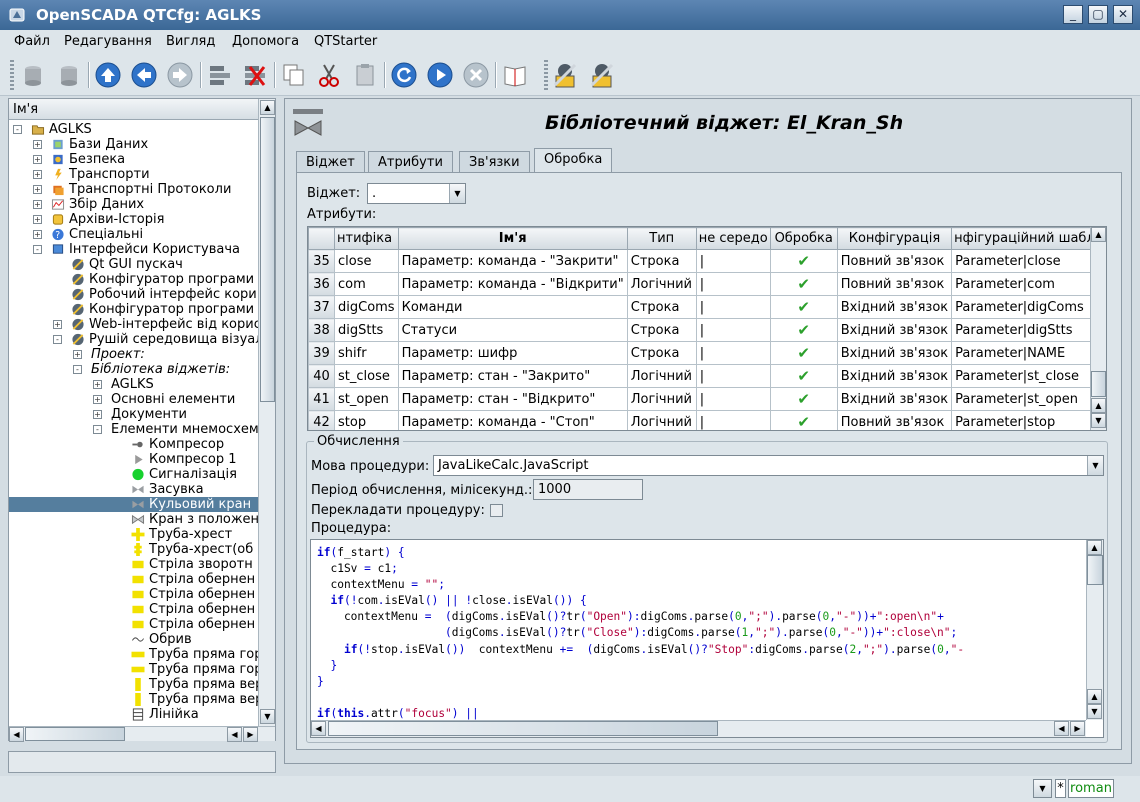  Describe the element at coordinates (366, 420) in the screenshot. I see `cell-id: stop` at that location.